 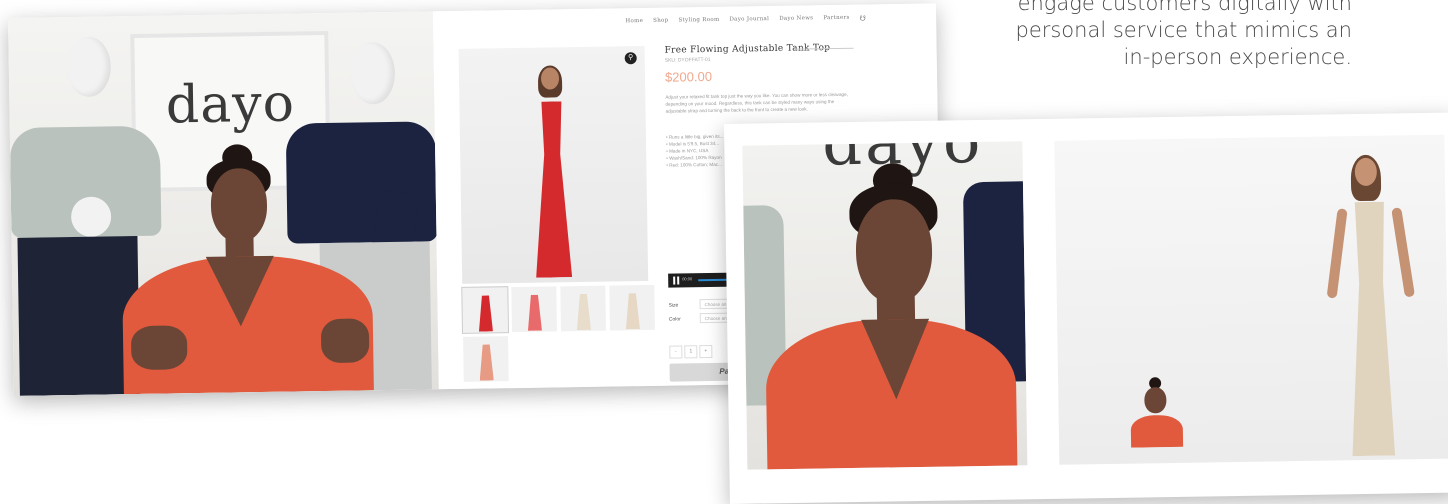 What do you see at coordinates (1183, 30) in the screenshot?
I see `headline-line-2: personal service that mimics an` at bounding box center [1183, 30].